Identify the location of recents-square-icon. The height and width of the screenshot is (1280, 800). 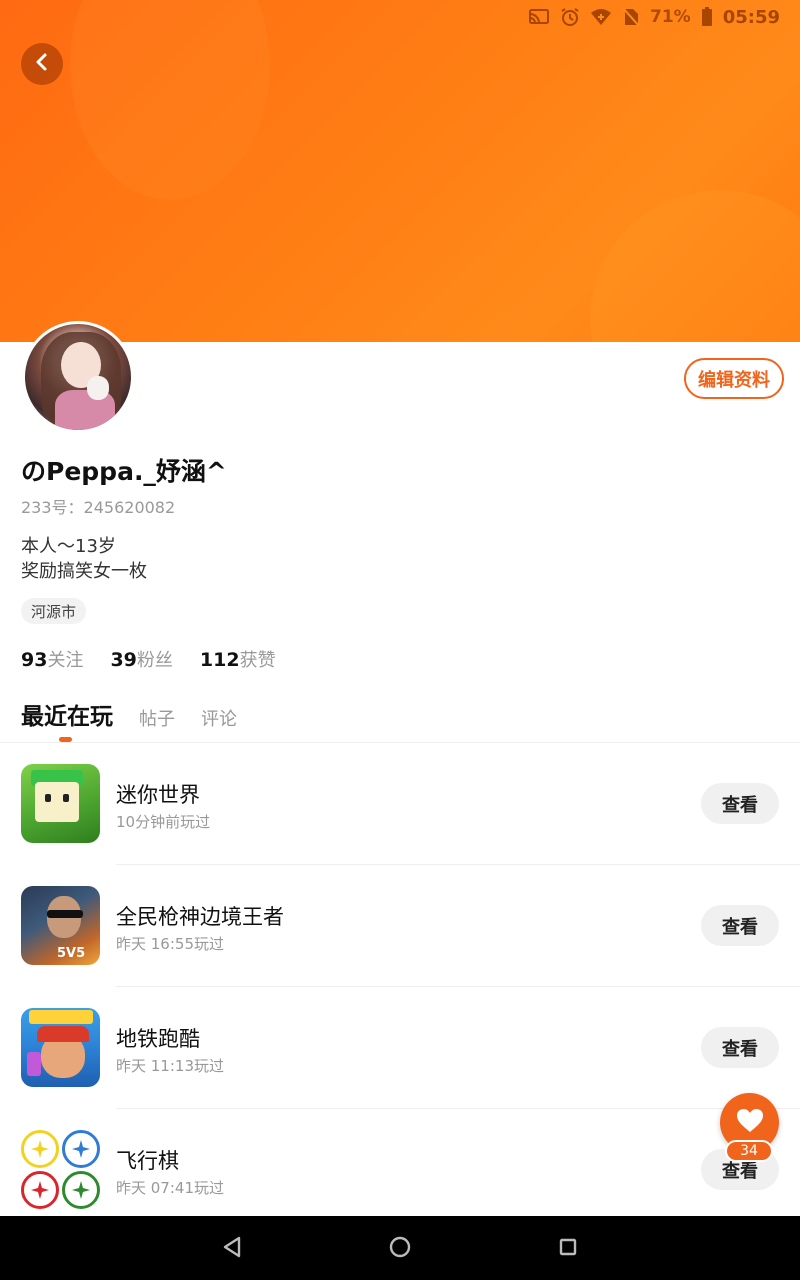
(568, 1249).